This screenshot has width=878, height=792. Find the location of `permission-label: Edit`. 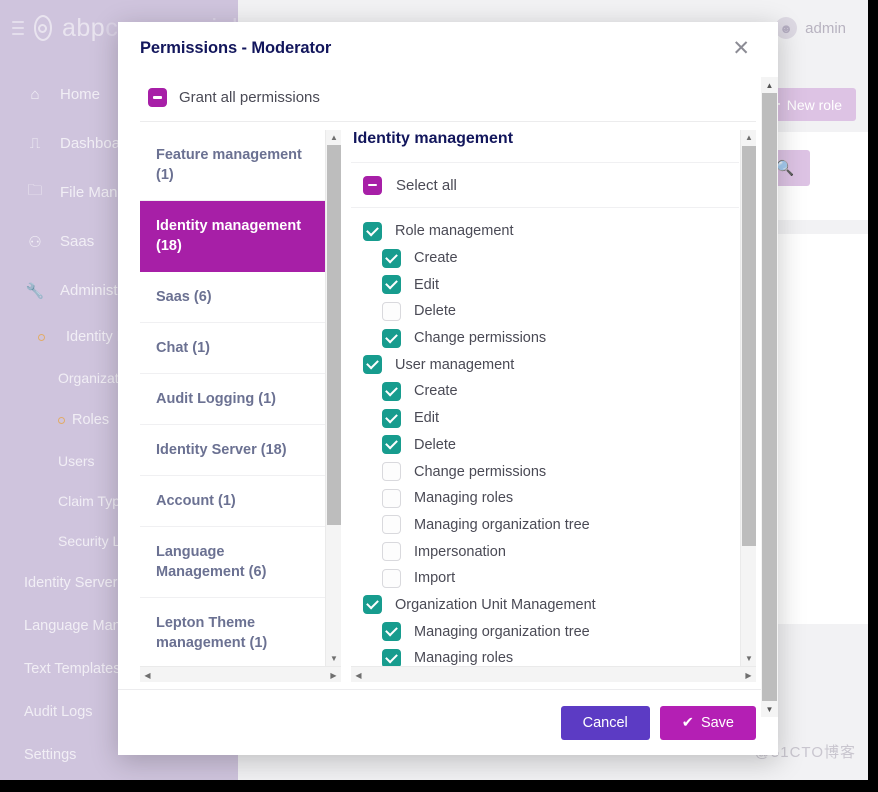

permission-label: Edit is located at coordinates (426, 418).